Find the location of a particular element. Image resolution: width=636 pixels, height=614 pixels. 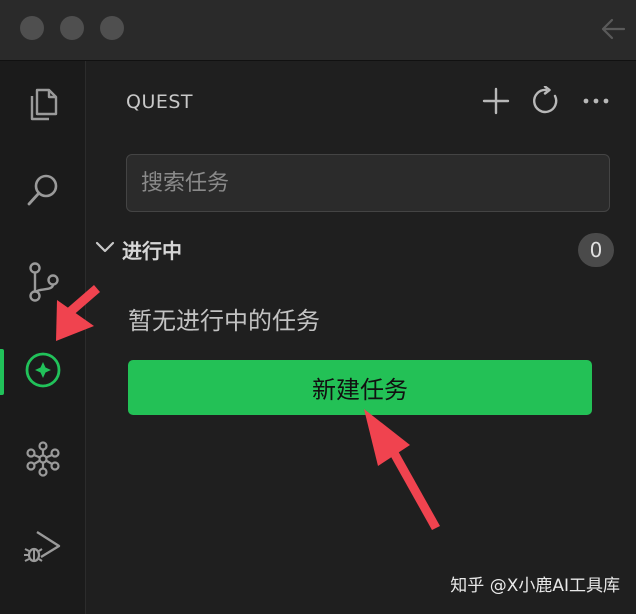

source-control-icon is located at coordinates (43, 284).